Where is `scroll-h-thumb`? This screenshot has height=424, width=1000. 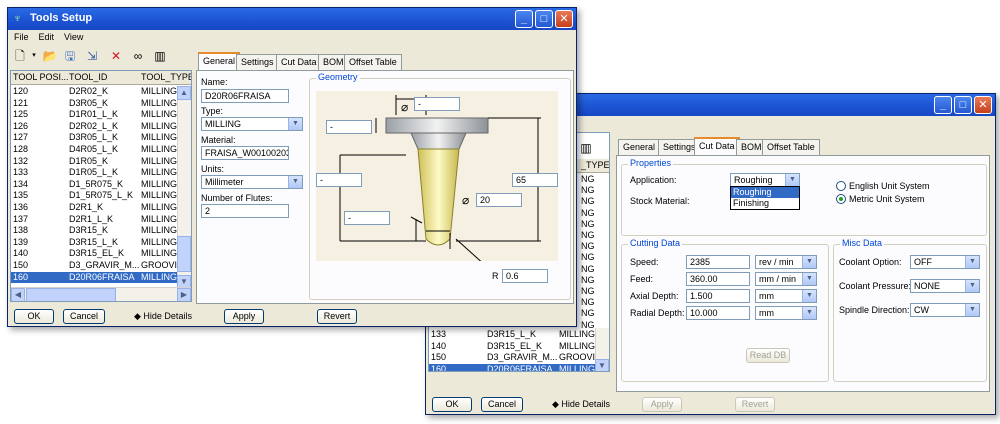
scroll-h-thumb is located at coordinates (71, 294).